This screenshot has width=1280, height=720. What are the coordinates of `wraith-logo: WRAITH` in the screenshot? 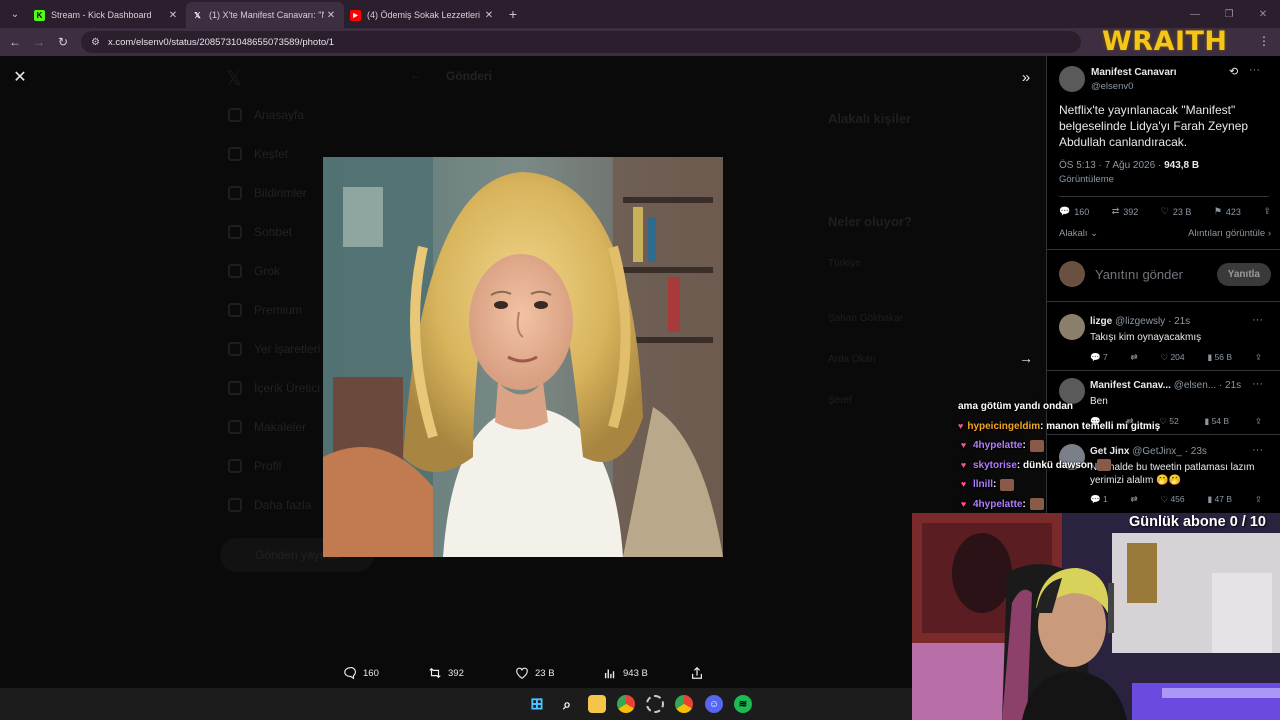 It's located at (1165, 41).